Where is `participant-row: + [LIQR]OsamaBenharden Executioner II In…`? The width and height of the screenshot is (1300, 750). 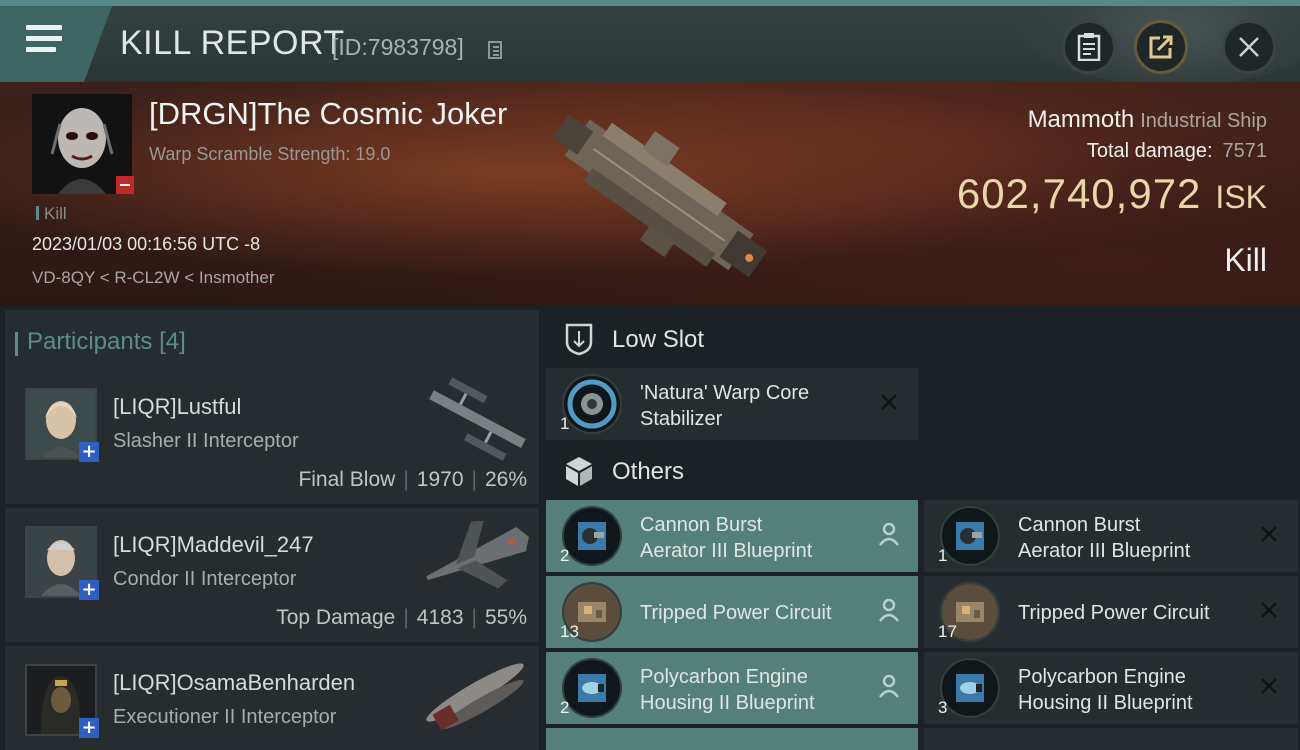 participant-row: + [LIQR]OsamaBenharden Executioner II In… is located at coordinates (272, 698).